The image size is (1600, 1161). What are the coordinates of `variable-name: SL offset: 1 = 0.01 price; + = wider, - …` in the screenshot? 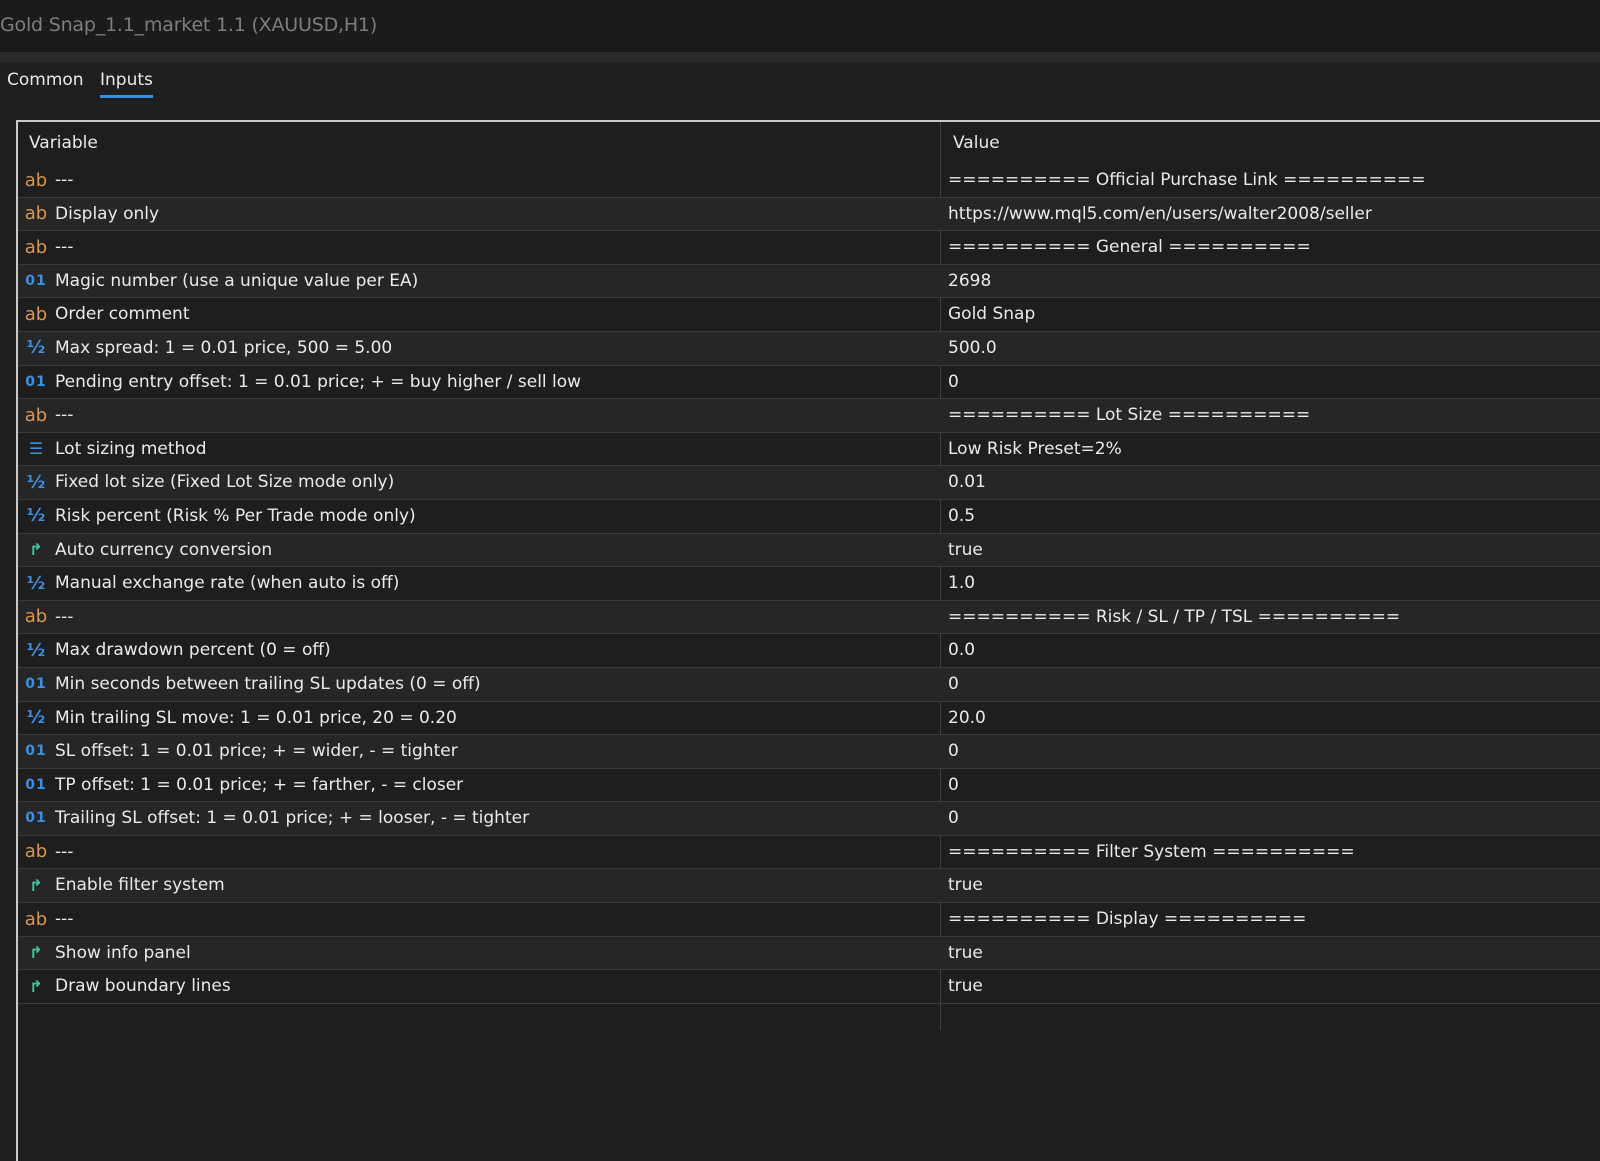 It's located at (256, 751).